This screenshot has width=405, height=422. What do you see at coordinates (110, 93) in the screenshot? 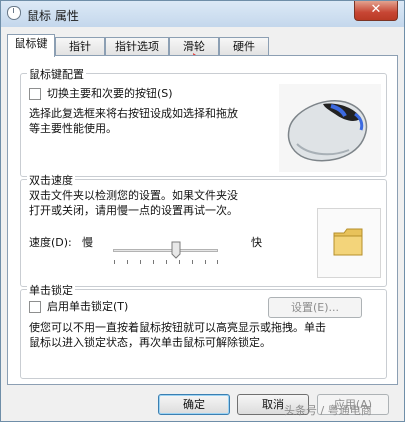
I see `swap-buttons-label: 切换主要和次要的按钮(S)` at bounding box center [110, 93].